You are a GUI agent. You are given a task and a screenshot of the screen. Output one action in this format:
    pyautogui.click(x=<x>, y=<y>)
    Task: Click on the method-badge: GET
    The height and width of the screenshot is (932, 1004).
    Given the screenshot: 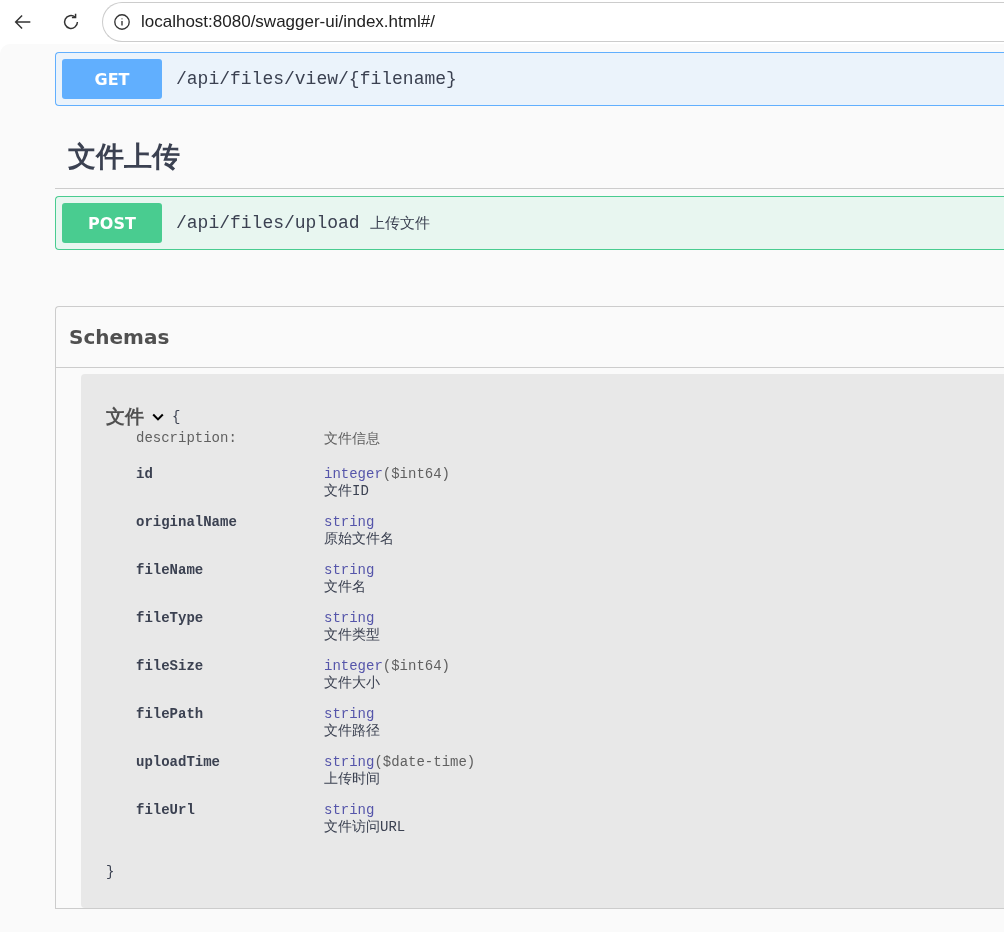 What is the action you would take?
    pyautogui.click(x=112, y=79)
    